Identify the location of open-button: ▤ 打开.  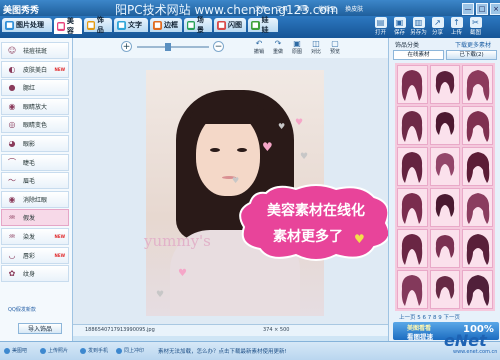
(380, 27).